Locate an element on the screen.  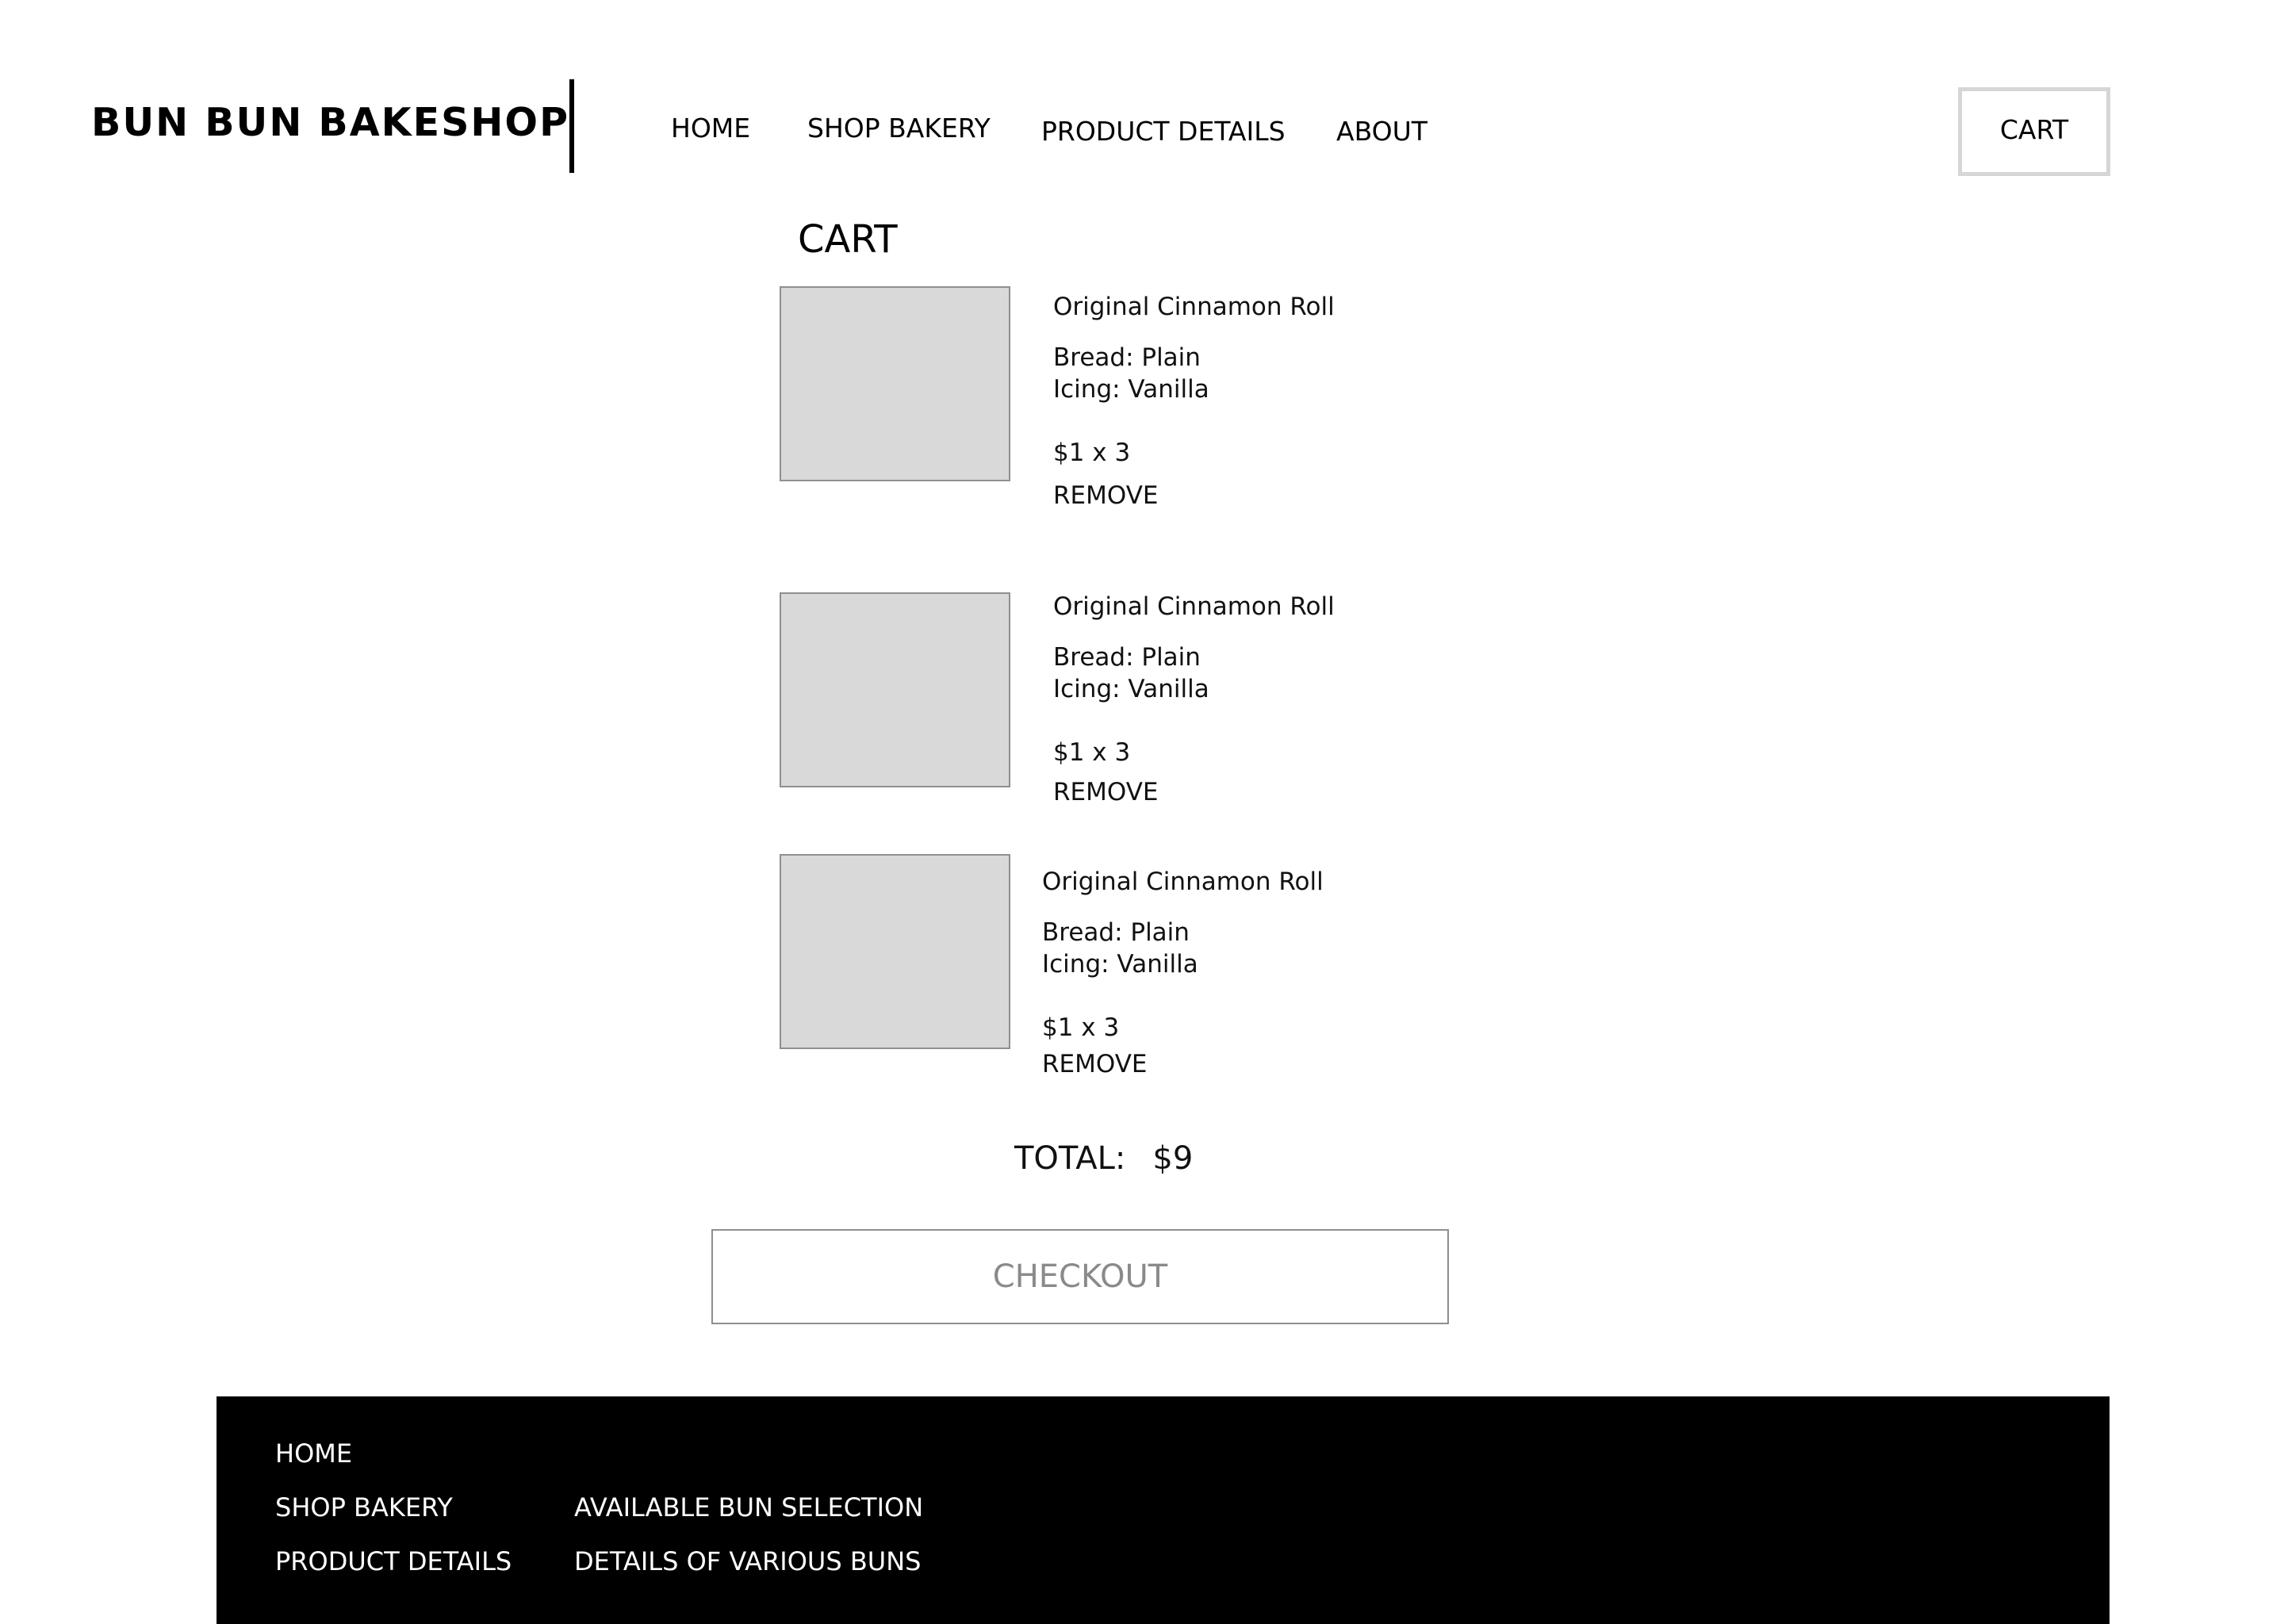
cart-total: TOTAL: $9 is located at coordinates (1103, 1158).